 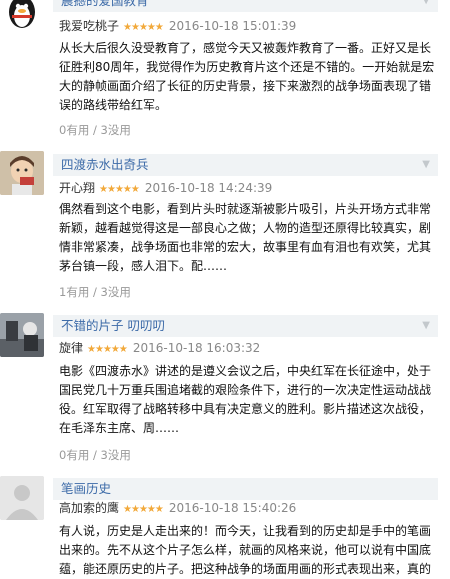 What do you see at coordinates (95, 455) in the screenshot?
I see `vote-bar: 0有用 / 3没用` at bounding box center [95, 455].